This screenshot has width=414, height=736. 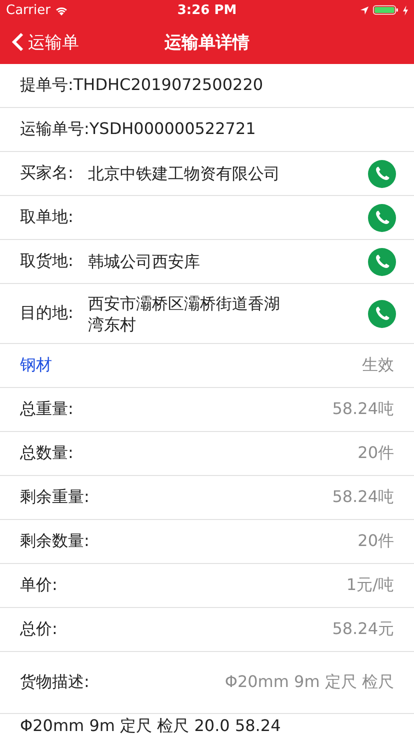 What do you see at coordinates (47, 217) in the screenshot?
I see `field-label: 取单地:` at bounding box center [47, 217].